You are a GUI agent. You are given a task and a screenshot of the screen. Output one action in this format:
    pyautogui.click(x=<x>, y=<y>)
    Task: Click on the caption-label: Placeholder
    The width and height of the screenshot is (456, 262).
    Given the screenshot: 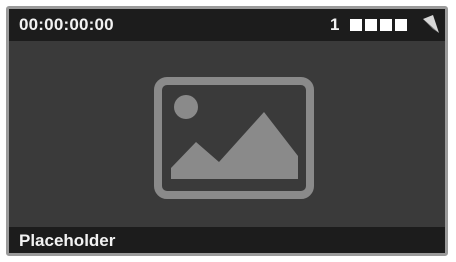 What is the action you would take?
    pyautogui.click(x=67, y=240)
    